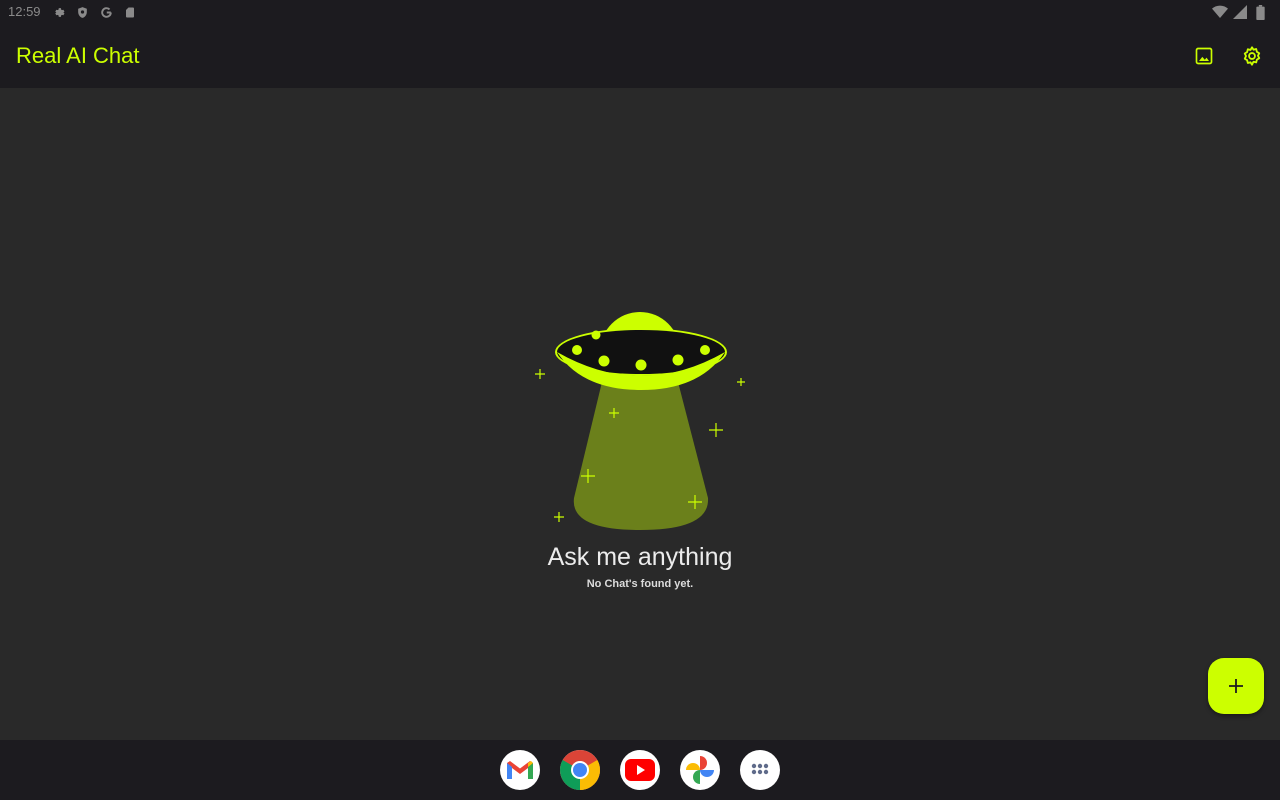 The width and height of the screenshot is (1280, 800). I want to click on plus-icon, so click(1236, 686).